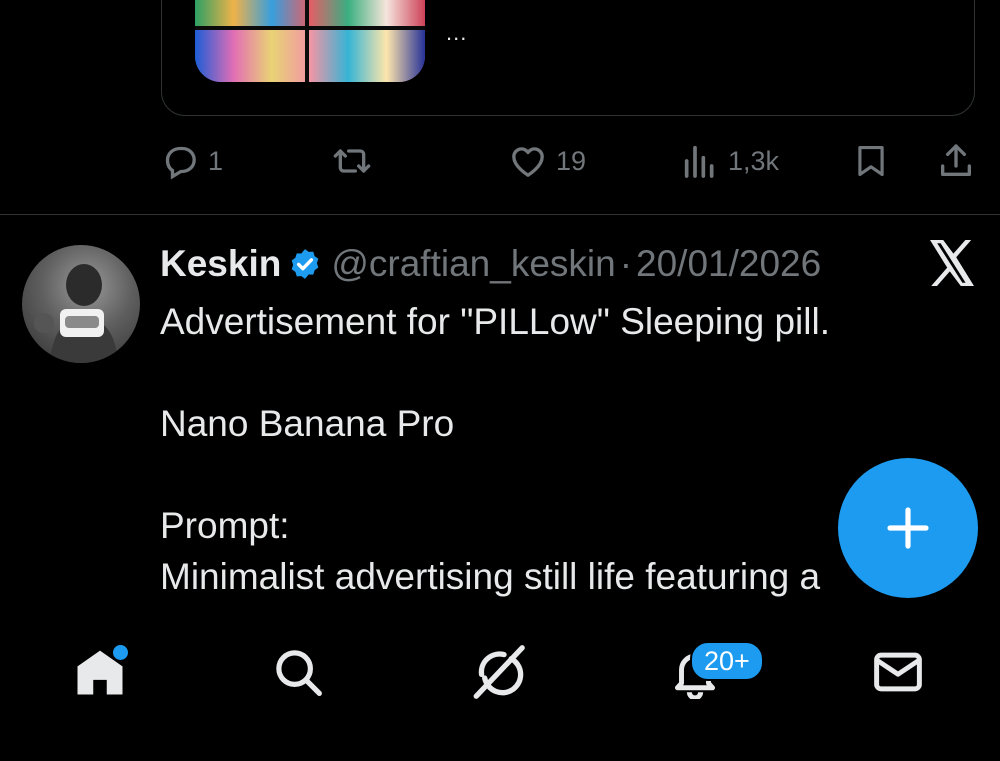 Image resolution: width=1000 pixels, height=761 pixels. I want to click on share-icon, so click(956, 160).